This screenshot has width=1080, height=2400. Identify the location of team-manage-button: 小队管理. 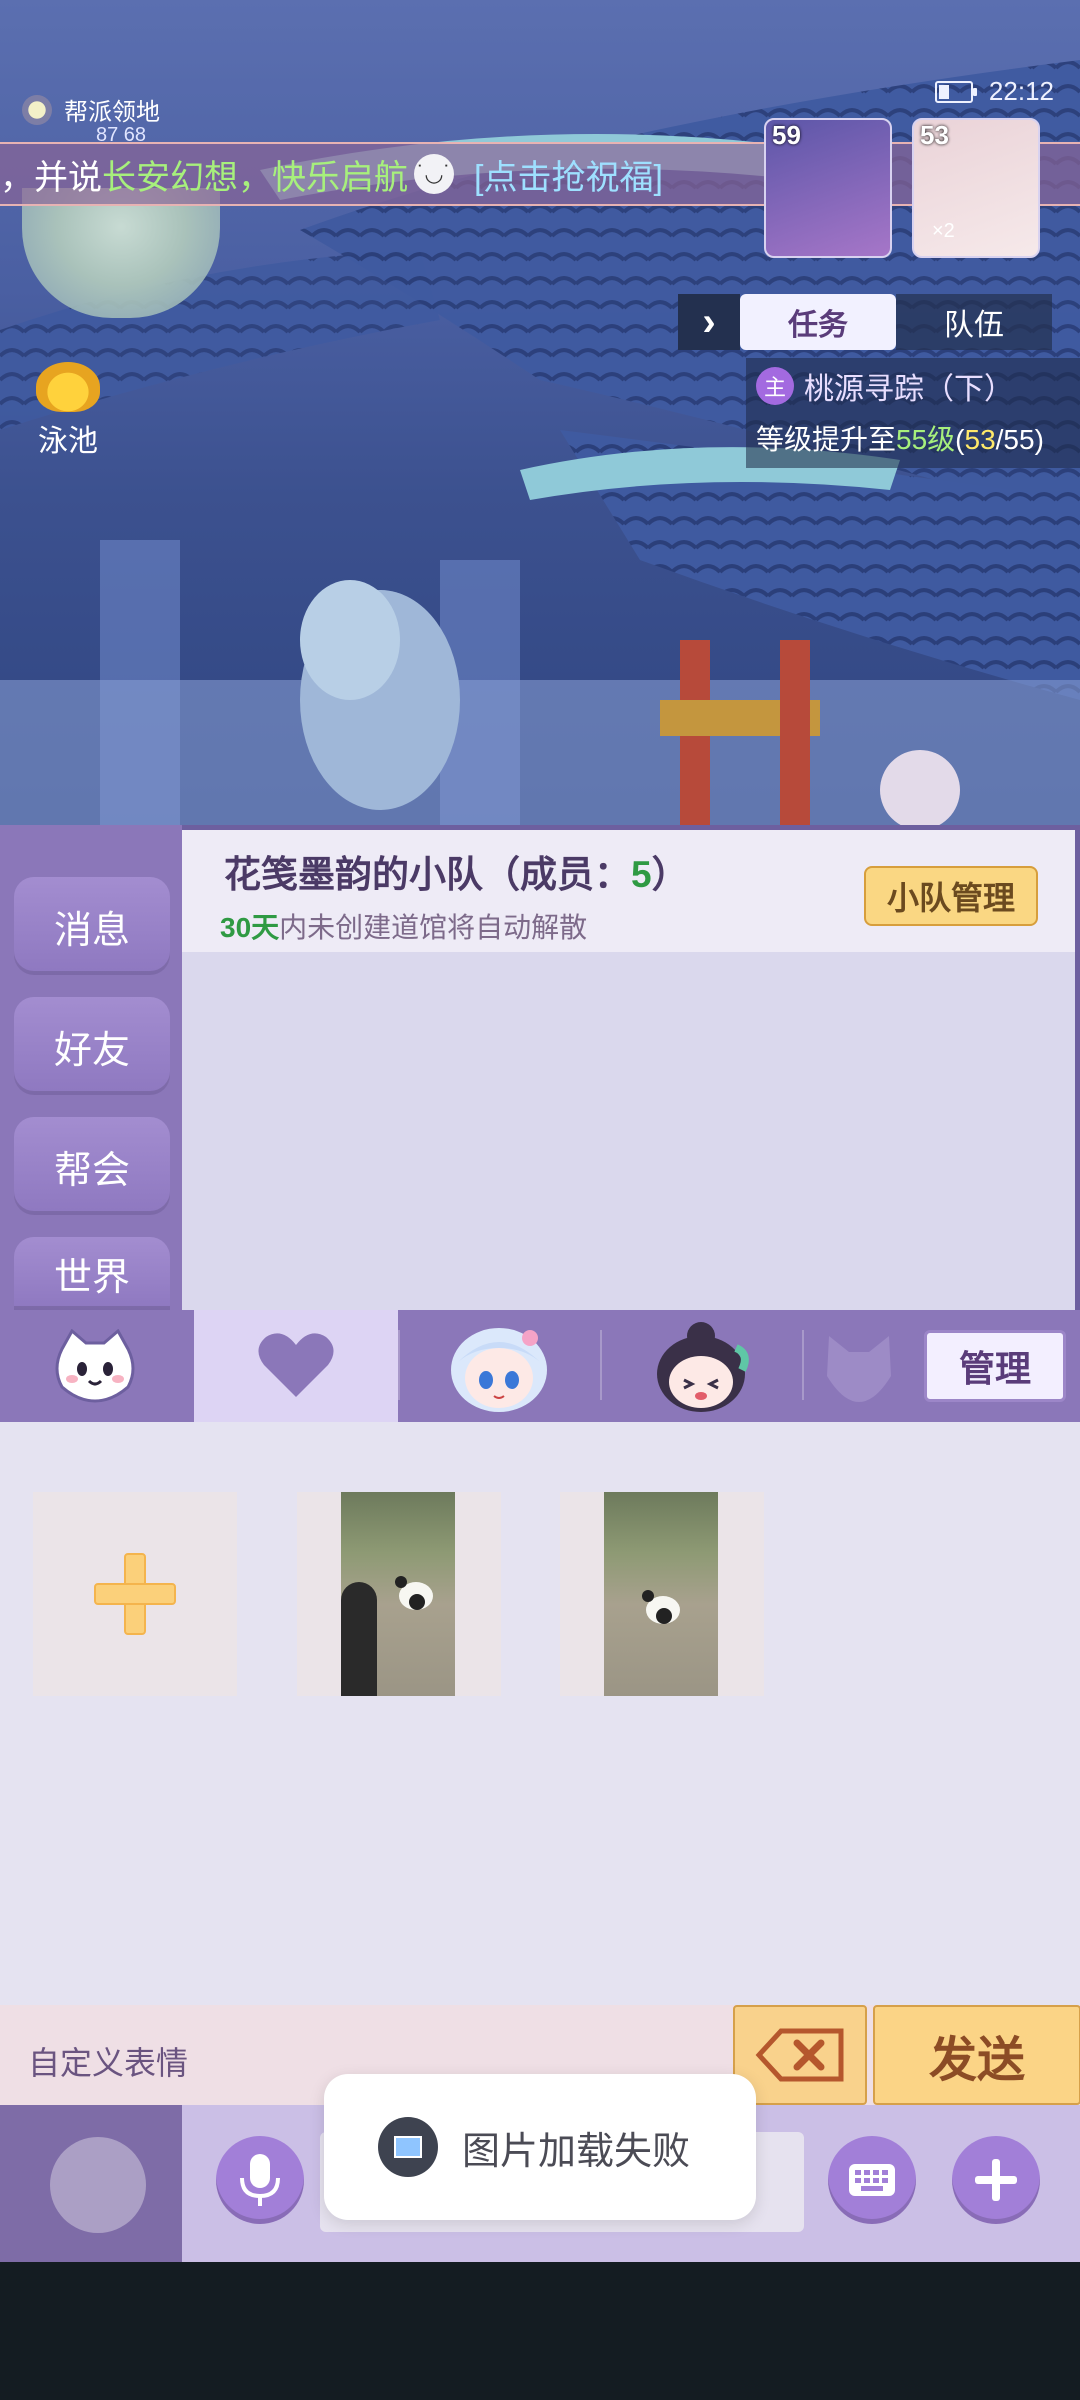
(951, 896).